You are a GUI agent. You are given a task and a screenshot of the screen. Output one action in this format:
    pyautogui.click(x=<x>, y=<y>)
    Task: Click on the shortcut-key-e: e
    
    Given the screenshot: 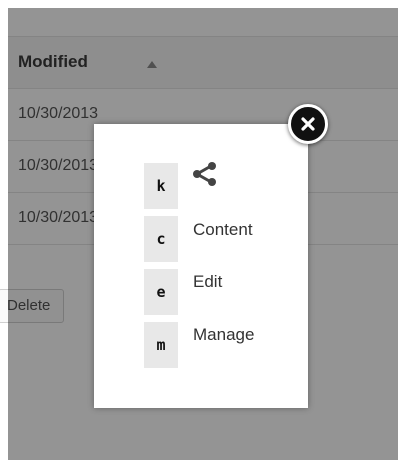 What is the action you would take?
    pyautogui.click(x=161, y=292)
    